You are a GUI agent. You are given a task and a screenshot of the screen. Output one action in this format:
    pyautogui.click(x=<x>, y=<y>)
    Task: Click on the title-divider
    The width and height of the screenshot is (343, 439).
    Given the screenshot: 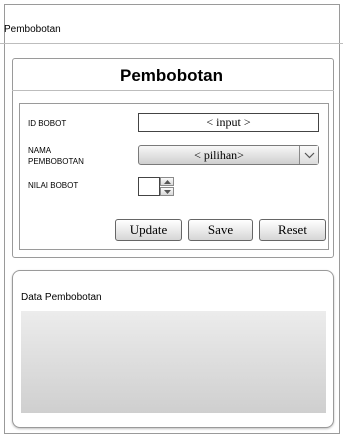 What is the action you would take?
    pyautogui.click(x=171, y=43)
    